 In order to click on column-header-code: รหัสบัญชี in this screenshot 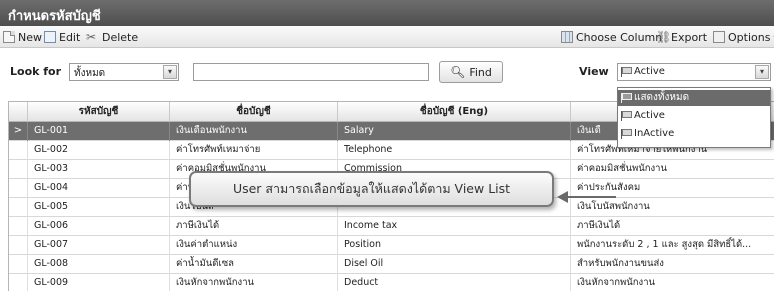, I will do `click(99, 112)`.